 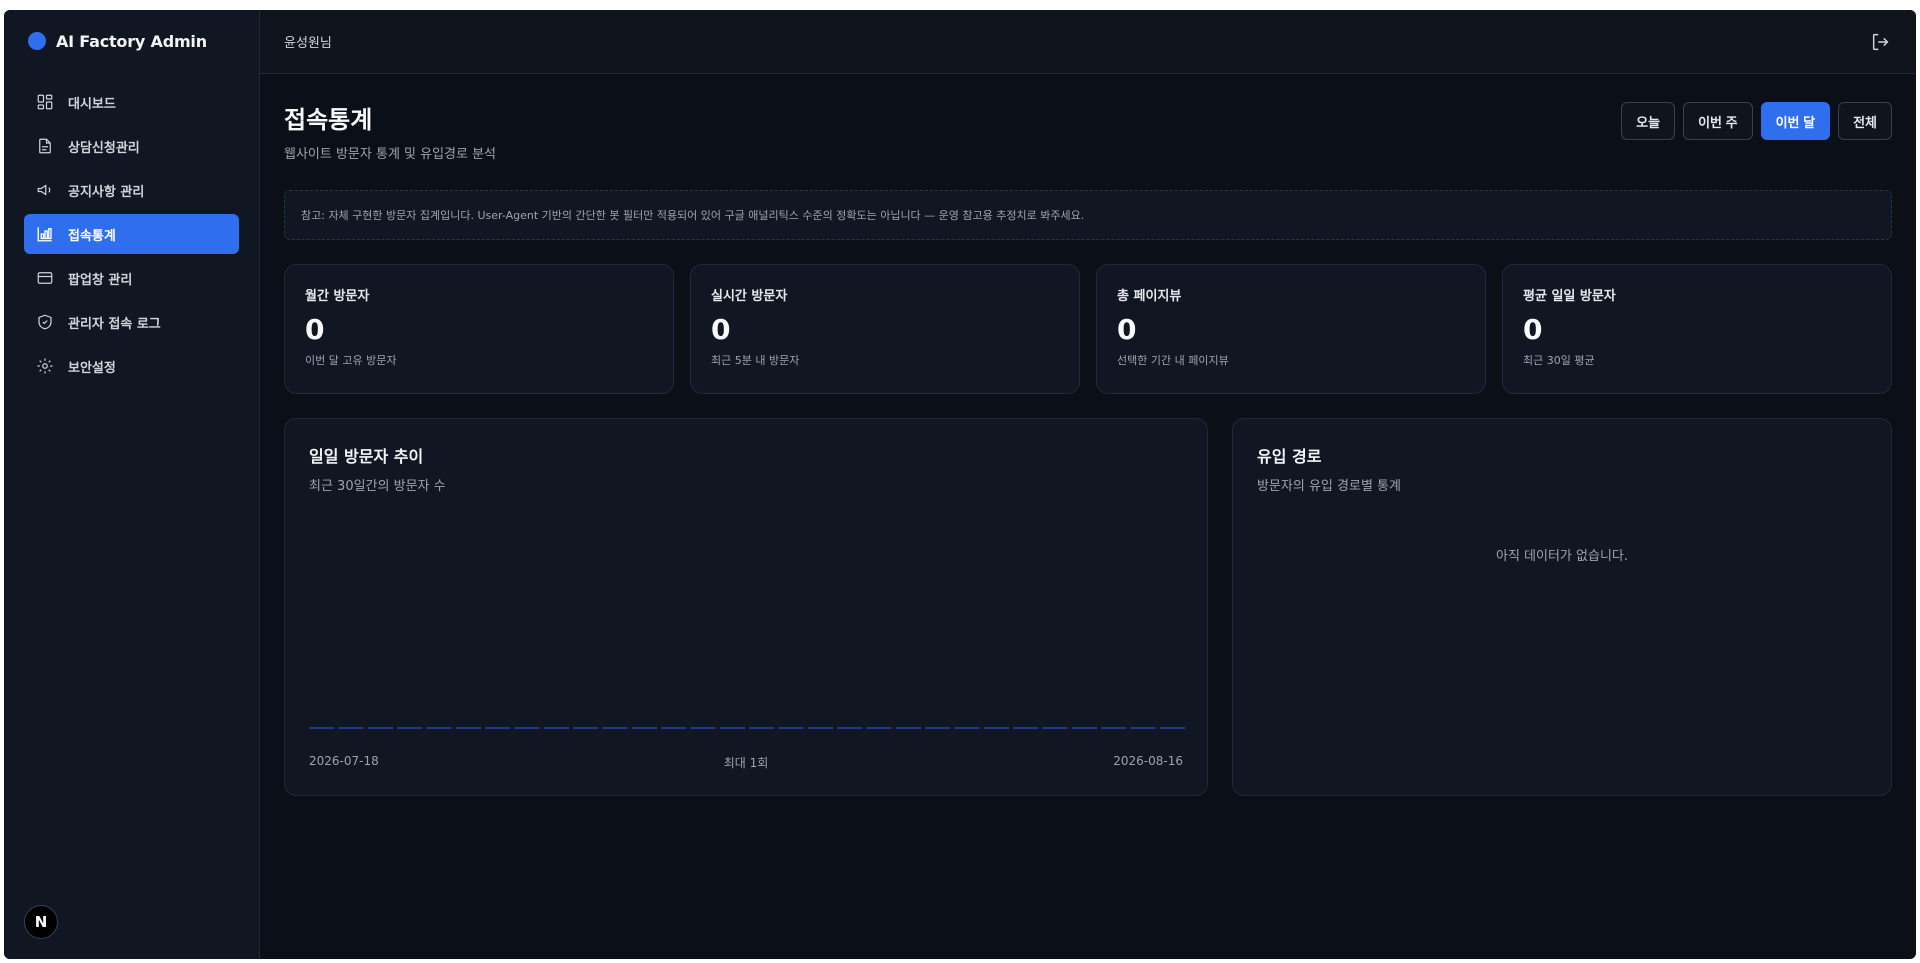 What do you see at coordinates (755, 360) in the screenshot?
I see `stat-desc: 최근 5분 내 방문자` at bounding box center [755, 360].